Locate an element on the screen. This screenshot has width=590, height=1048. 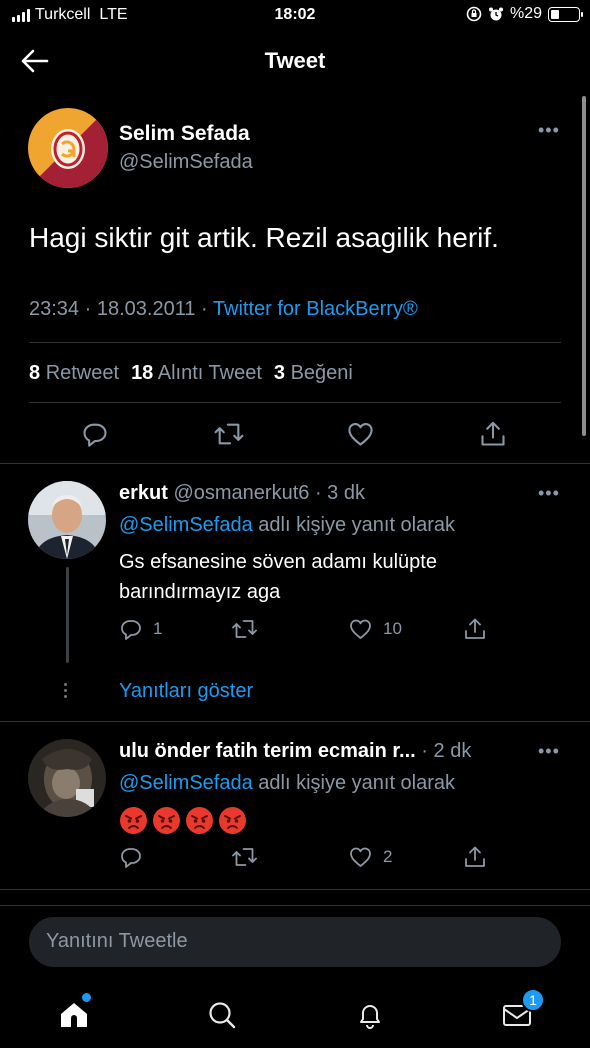
compose-placeholder: Yanıtını Tweetle is located at coordinates (117, 941).